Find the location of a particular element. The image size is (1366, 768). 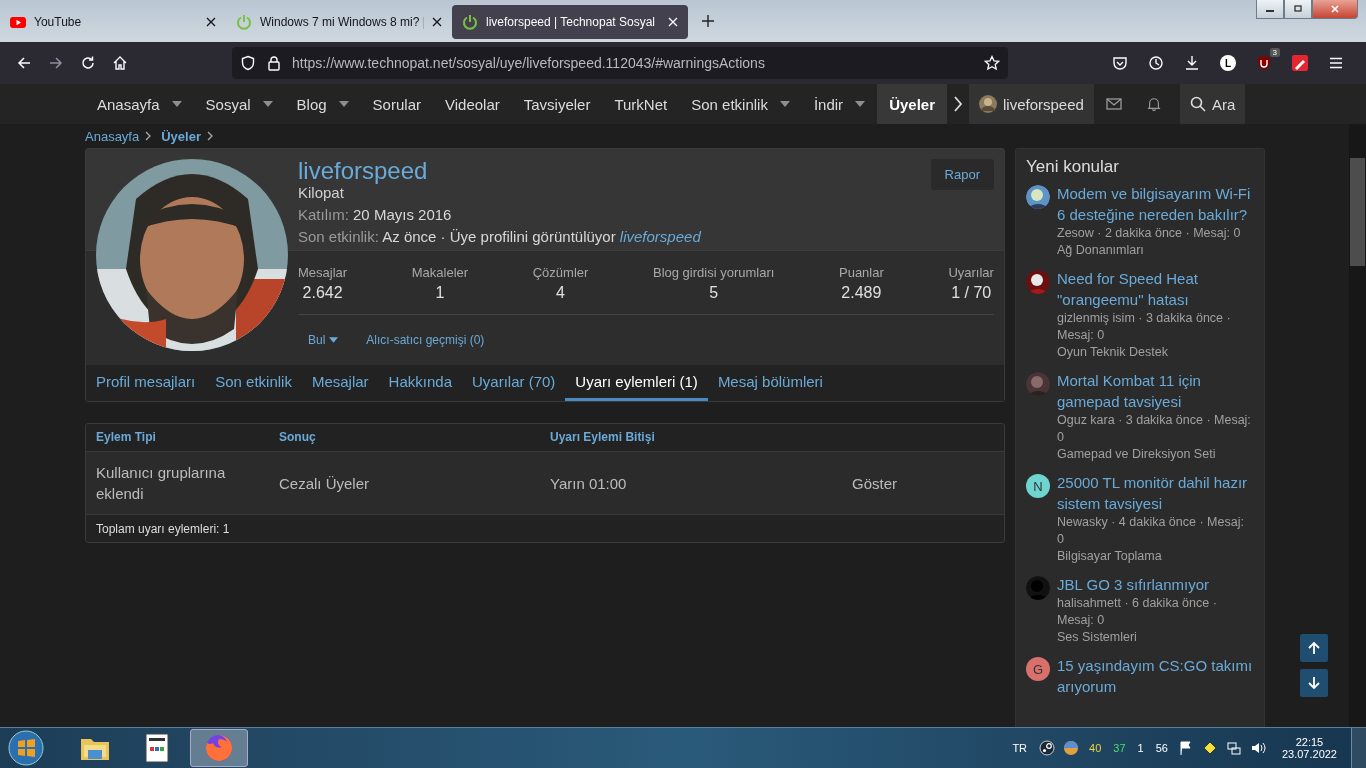

profile-tab: Uyarı eylemleri (1) is located at coordinates (636, 383).